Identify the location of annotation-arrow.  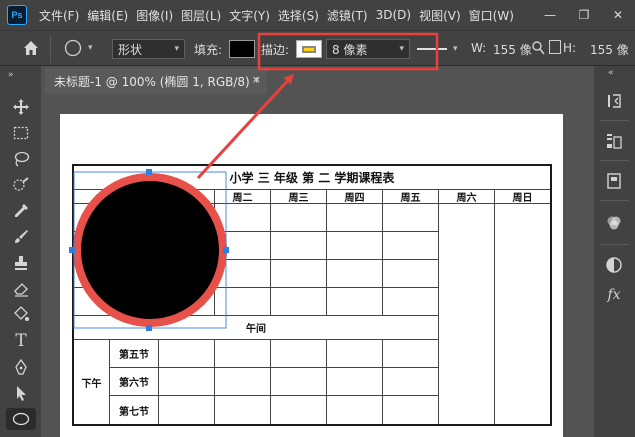
(245, 126).